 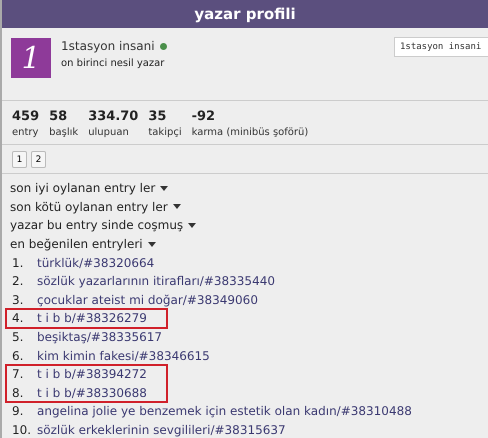 I want to click on search-field: 1stasyon insani, so click(x=441, y=47).